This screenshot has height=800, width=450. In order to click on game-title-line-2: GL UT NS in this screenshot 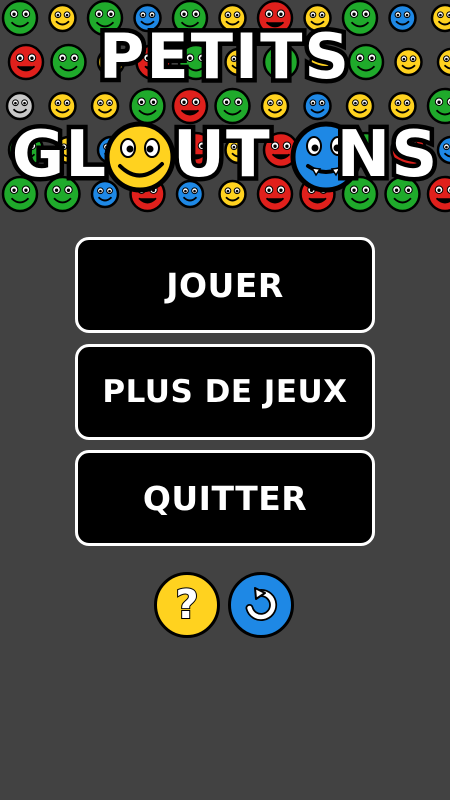, I will do `click(225, 155)`.